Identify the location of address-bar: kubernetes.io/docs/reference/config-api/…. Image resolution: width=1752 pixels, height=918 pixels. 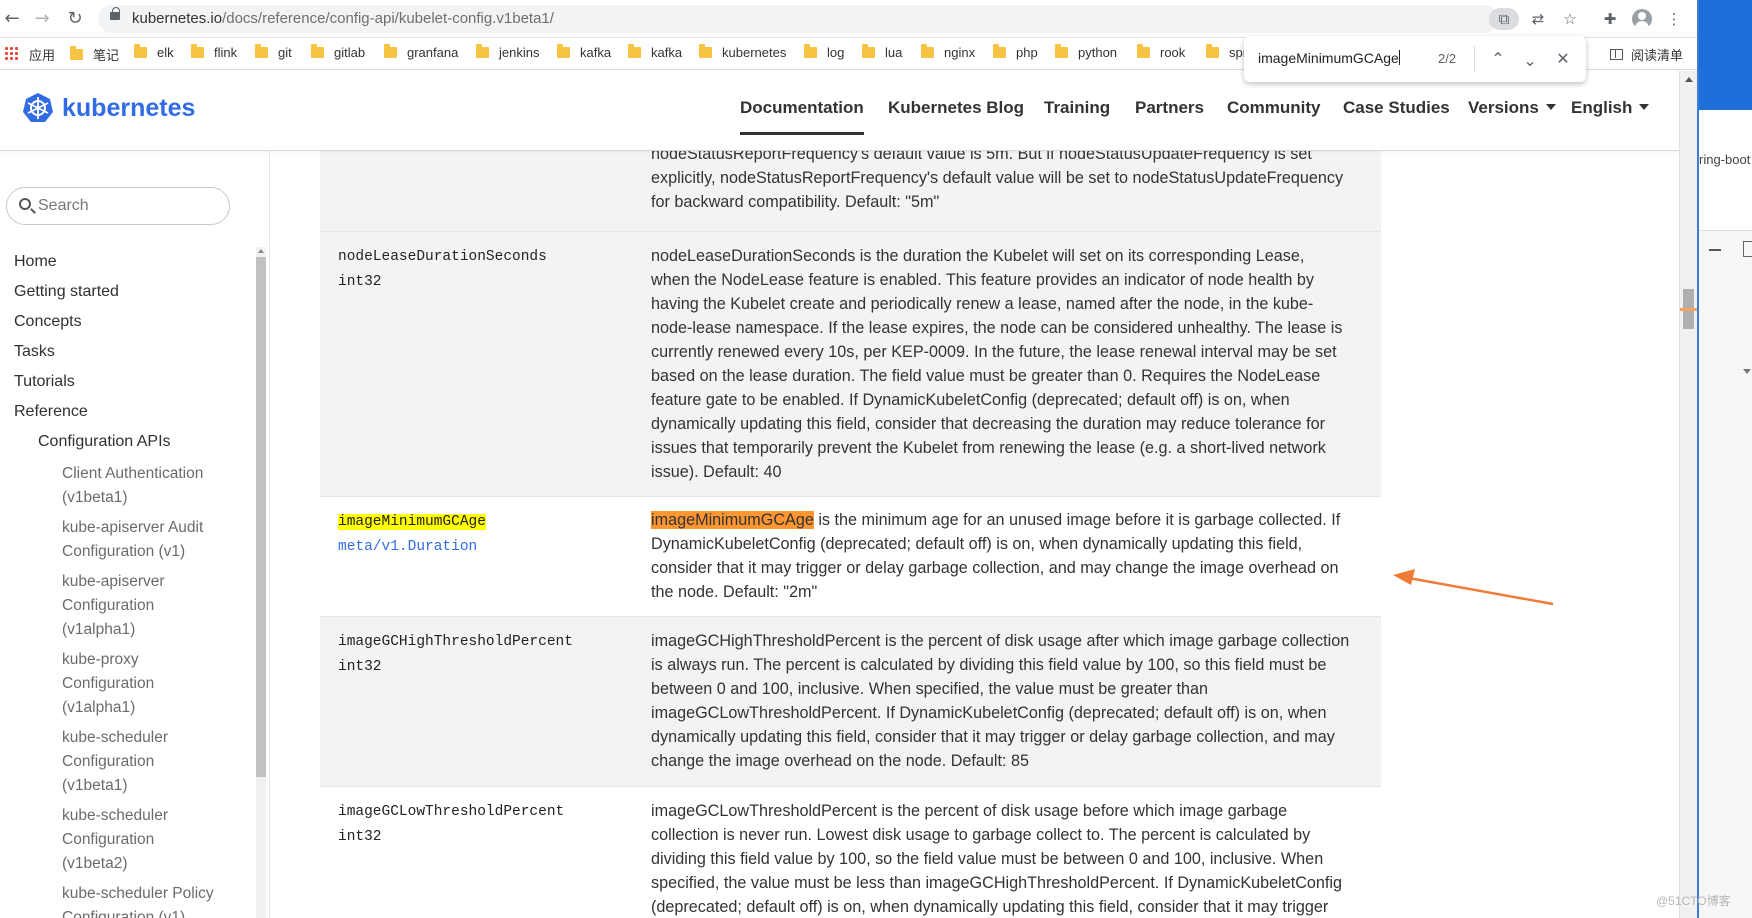
(798, 19).